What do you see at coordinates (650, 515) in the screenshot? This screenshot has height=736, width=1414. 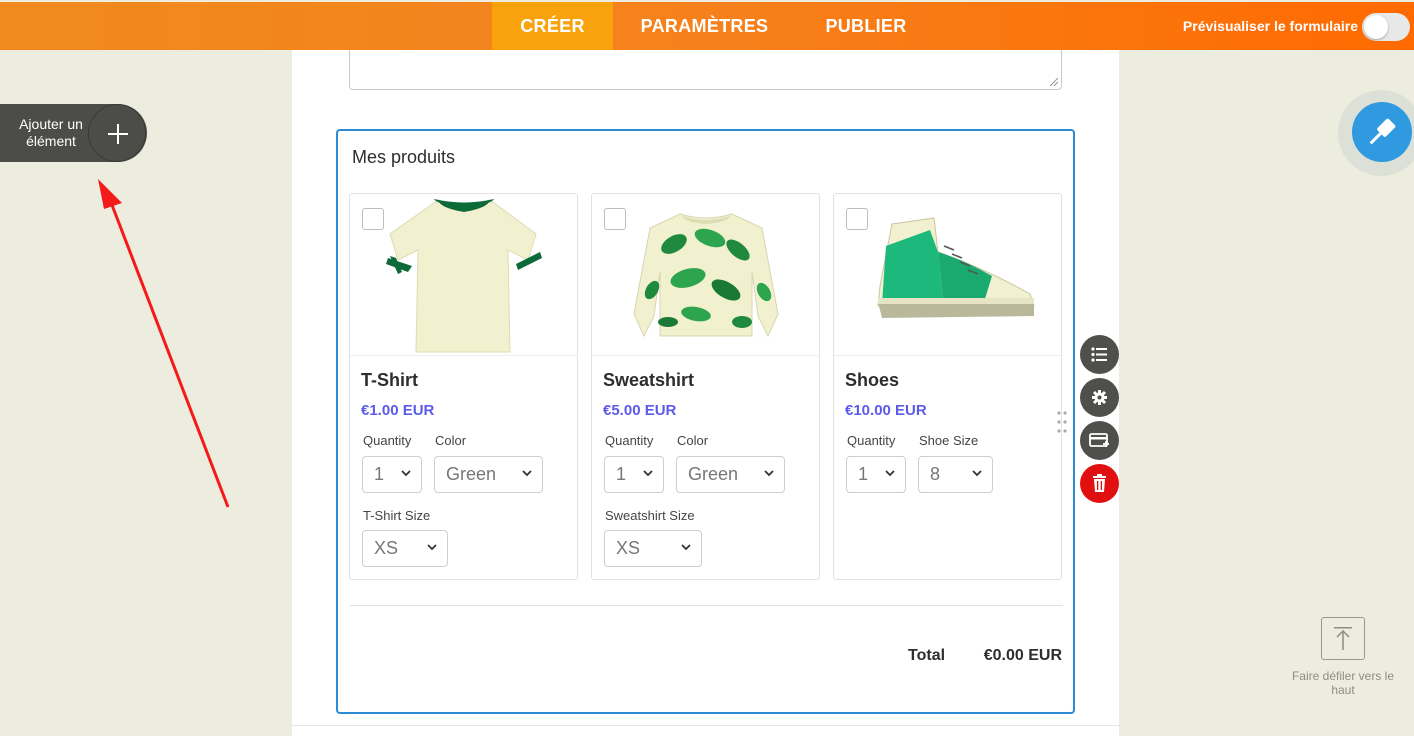 I see `size-label: Sweatshirt Size` at bounding box center [650, 515].